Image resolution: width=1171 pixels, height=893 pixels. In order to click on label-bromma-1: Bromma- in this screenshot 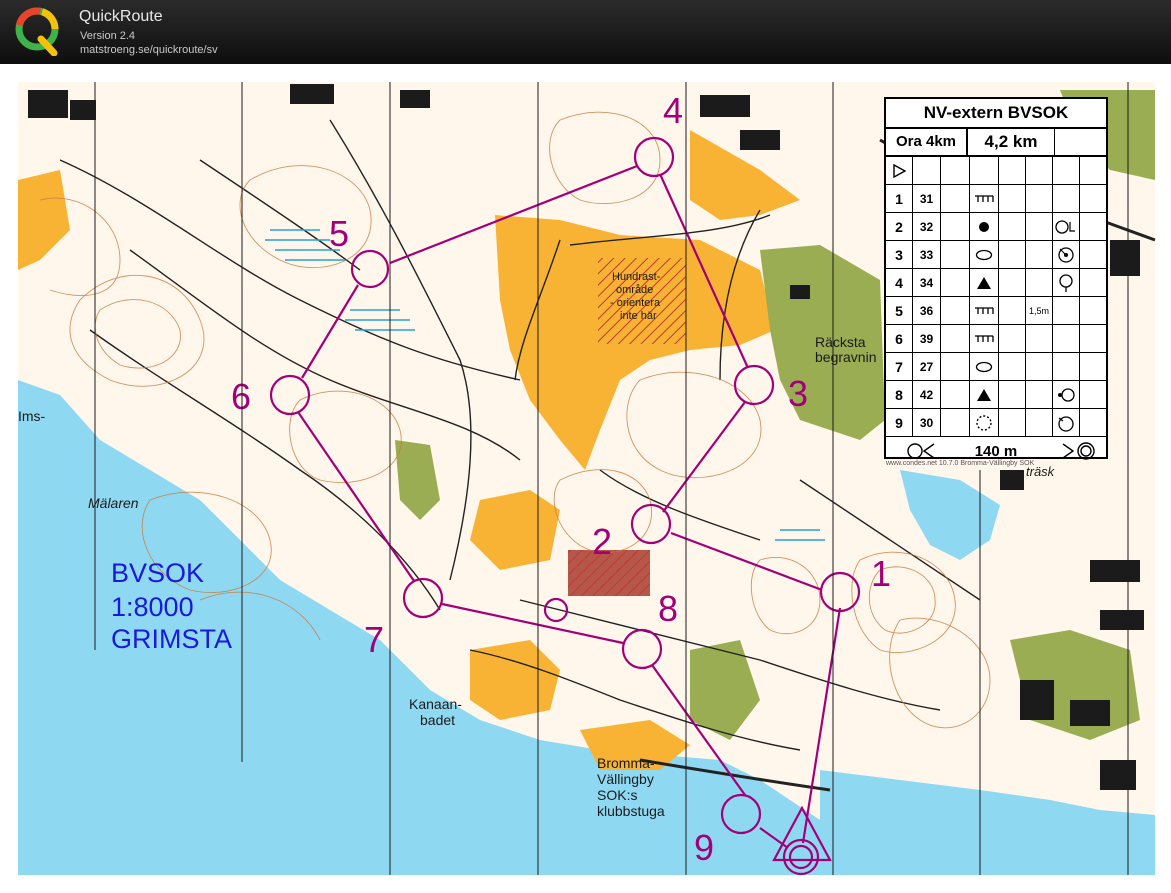, I will do `click(626, 763)`.